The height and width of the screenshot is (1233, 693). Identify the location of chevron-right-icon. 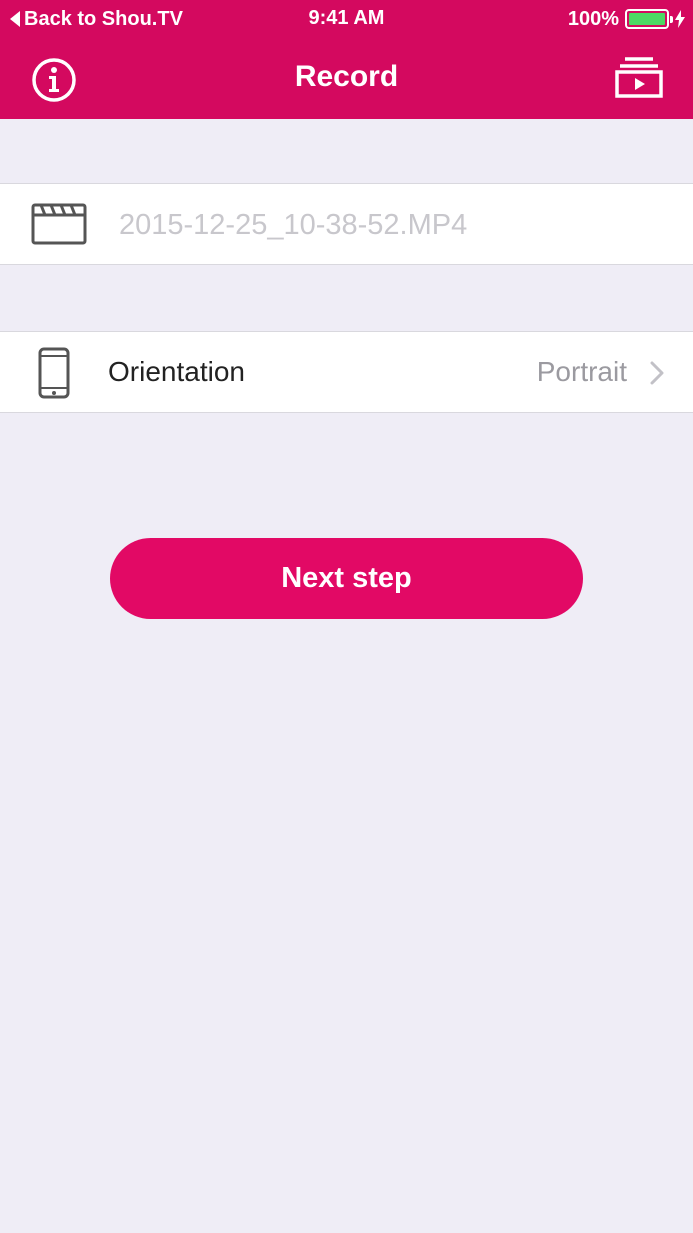
(657, 373).